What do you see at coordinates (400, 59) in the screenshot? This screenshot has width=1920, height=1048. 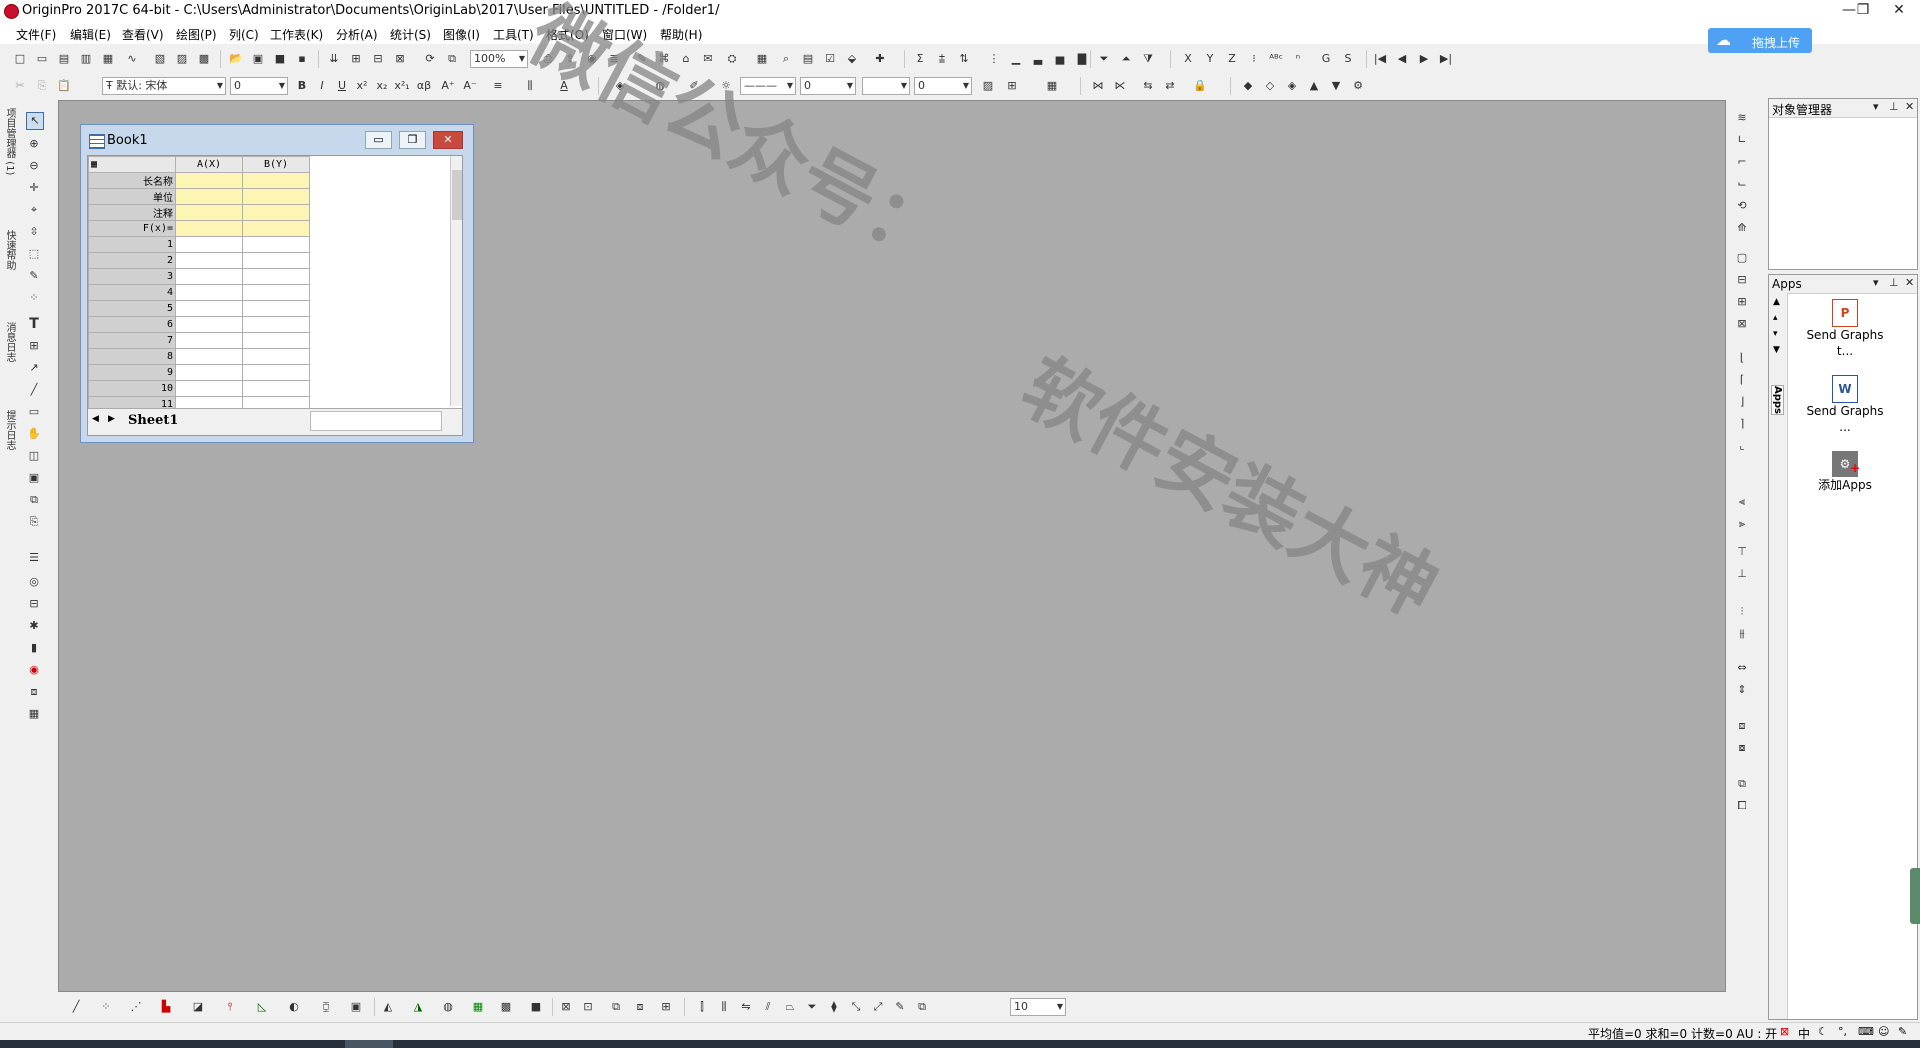 I see `import-wizard-icon: ⊠` at bounding box center [400, 59].